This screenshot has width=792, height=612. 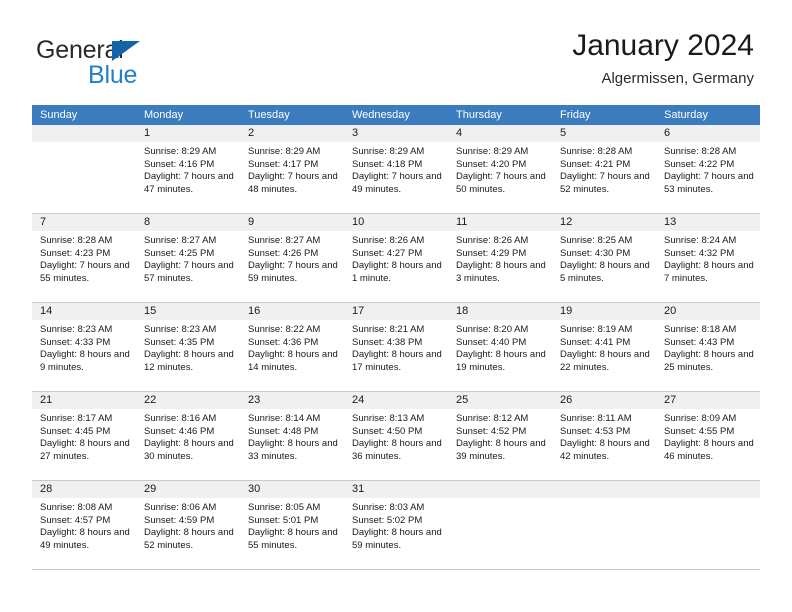 I want to click on day-number: 27, so click(x=708, y=400).